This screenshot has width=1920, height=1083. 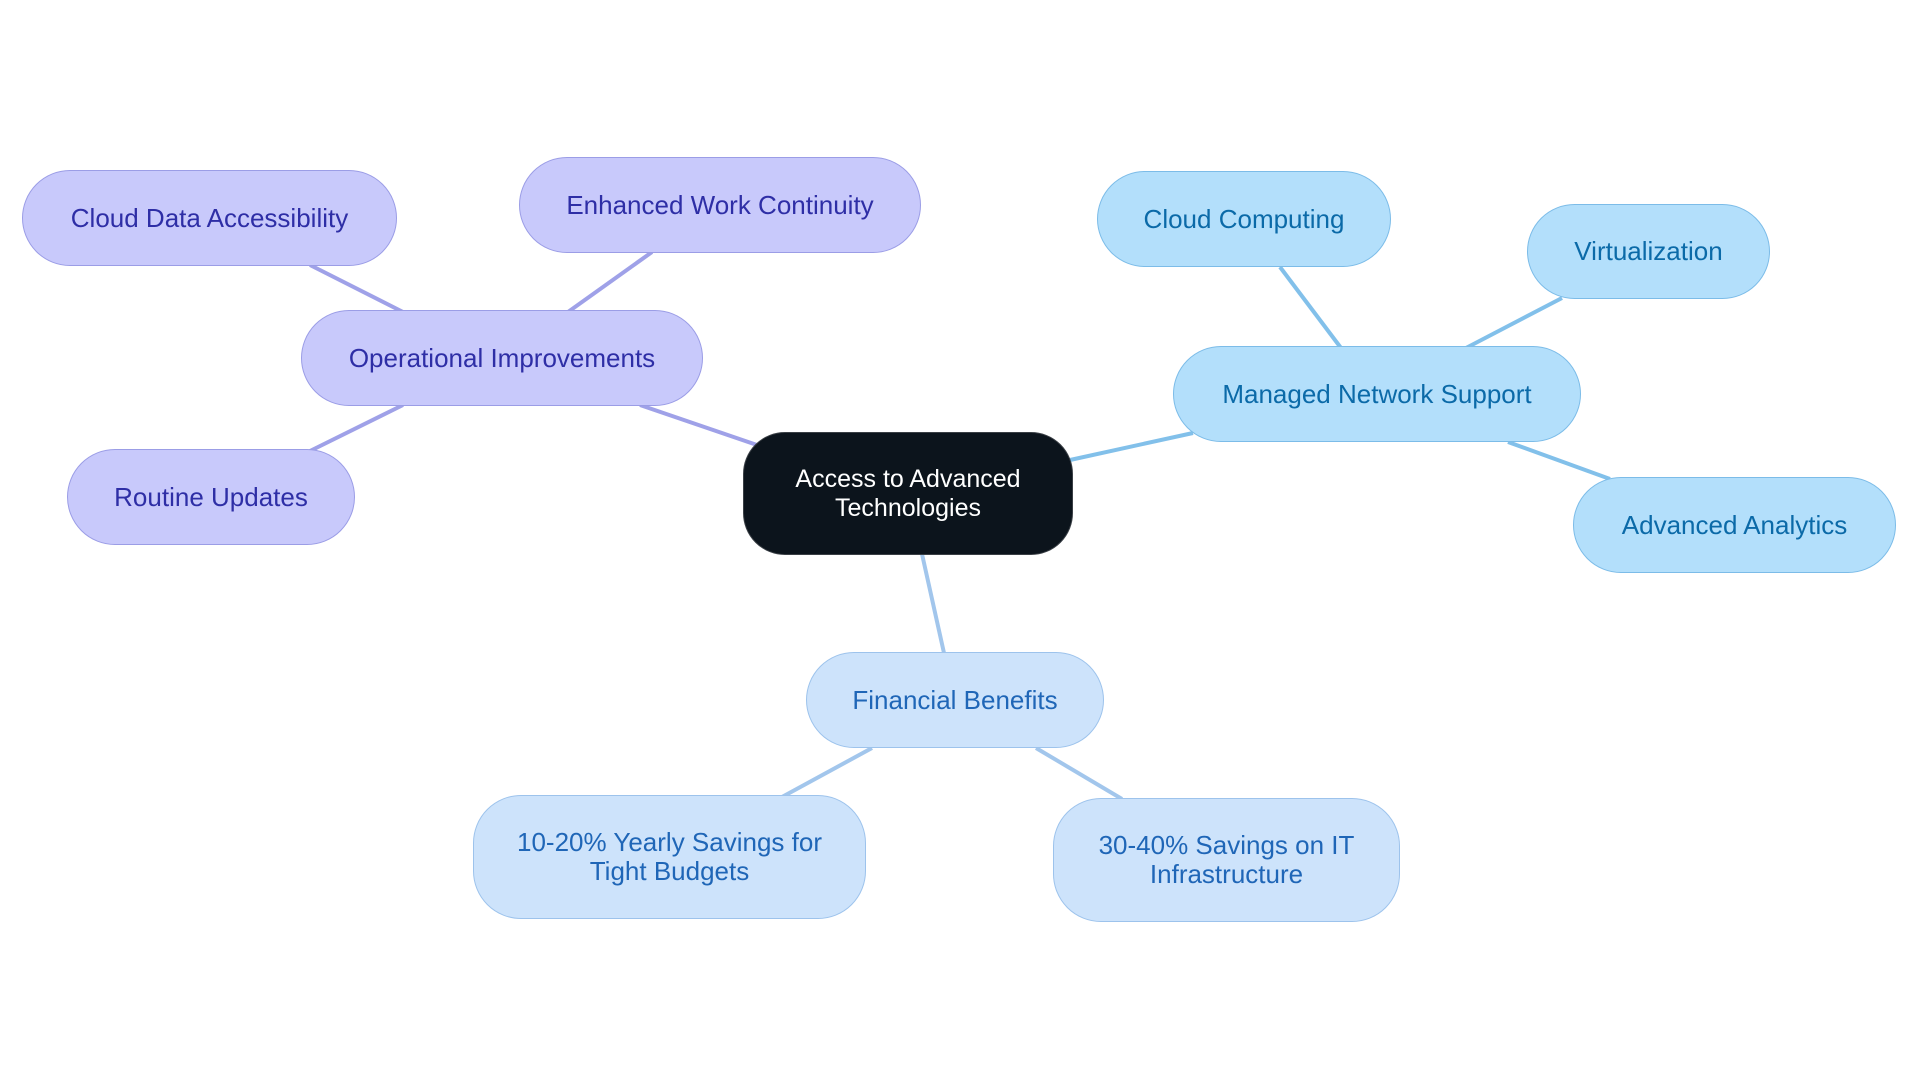 What do you see at coordinates (827, 772) in the screenshot?
I see `edge-fin-s1020` at bounding box center [827, 772].